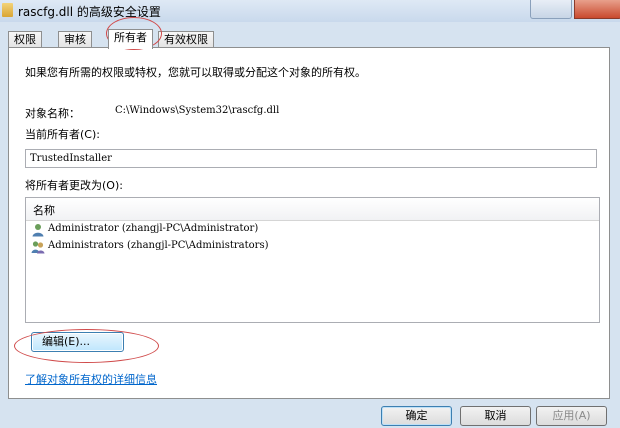 This screenshot has width=620, height=428. What do you see at coordinates (25, 39) in the screenshot?
I see `tab-permissions: 权限` at bounding box center [25, 39].